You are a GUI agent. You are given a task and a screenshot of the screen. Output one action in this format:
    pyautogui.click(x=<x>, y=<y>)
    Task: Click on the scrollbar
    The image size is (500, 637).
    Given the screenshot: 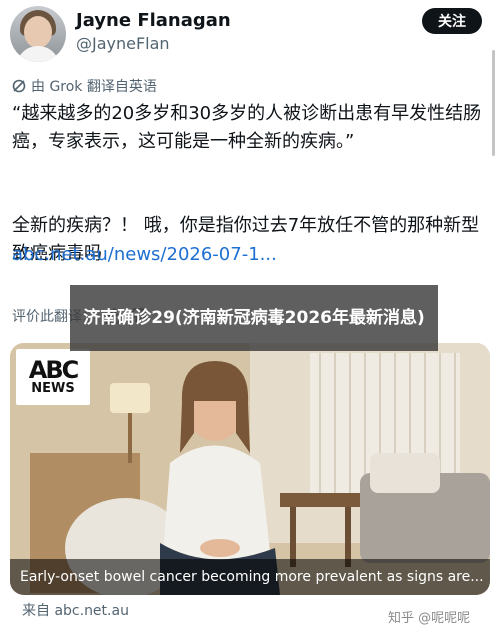 What is the action you would take?
    pyautogui.click(x=493, y=103)
    